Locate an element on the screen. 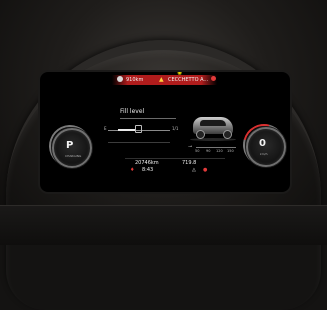  seatbelt-icon: ◬ is located at coordinates (194, 170).